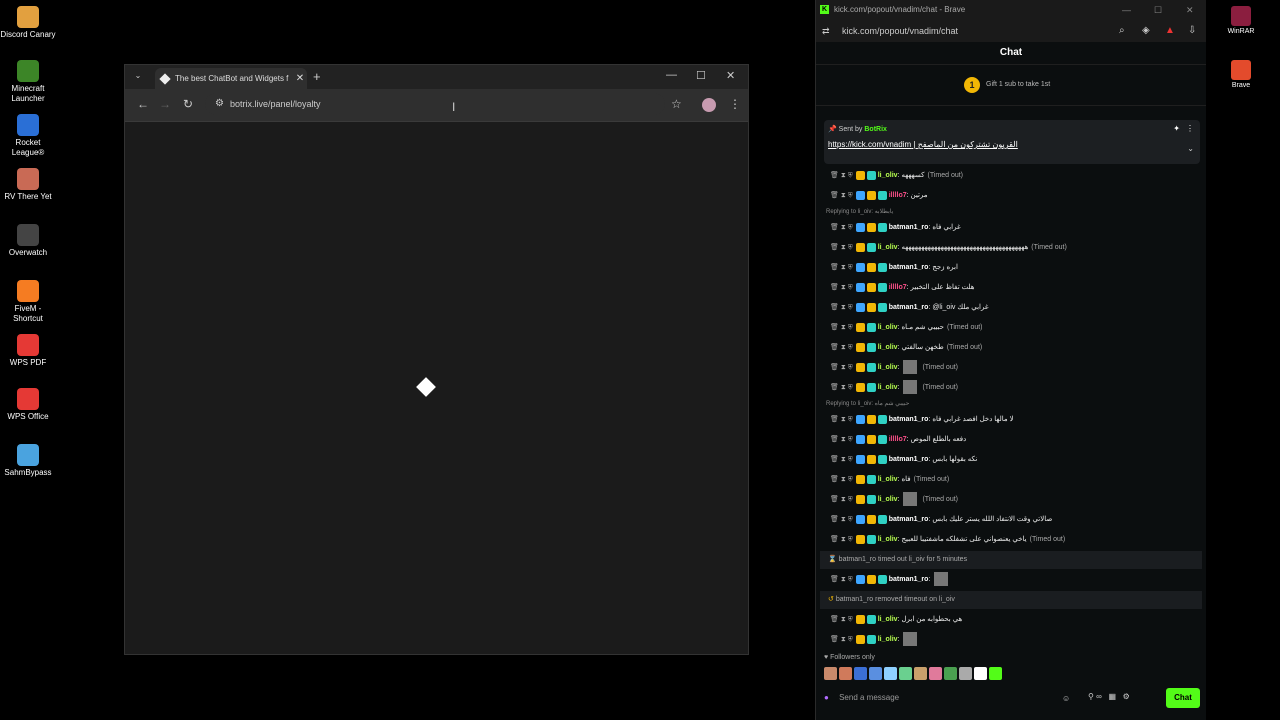 The height and width of the screenshot is (720, 1280). What do you see at coordinates (28, 302) in the screenshot?
I see `desktop-shortcut: FiveM - Shortcut` at bounding box center [28, 302].